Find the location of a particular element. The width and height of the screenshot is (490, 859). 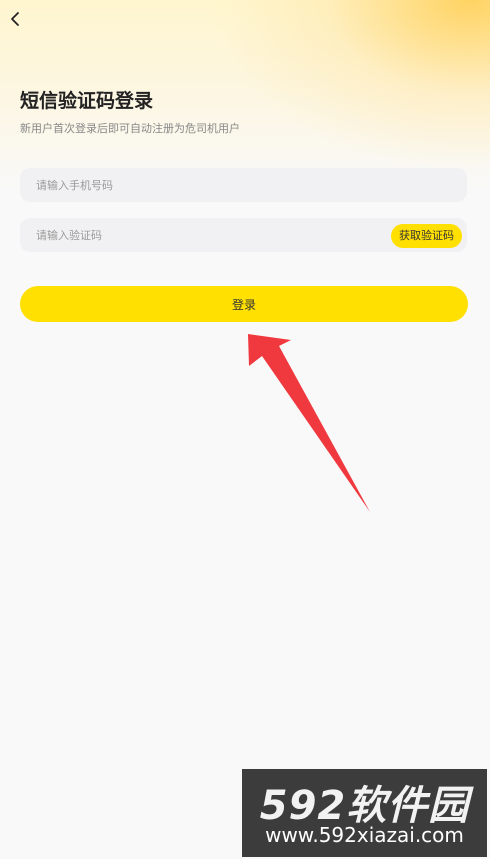

chevron-left-icon is located at coordinates (15, 19).